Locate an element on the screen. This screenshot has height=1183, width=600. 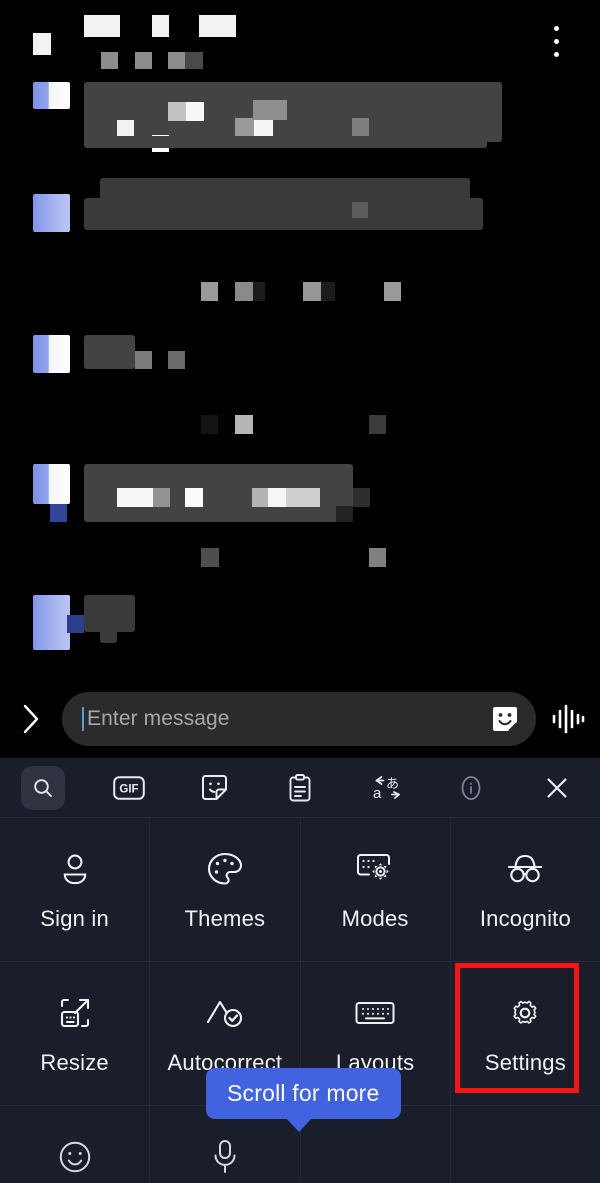
menu-item-label: Resize is located at coordinates (74, 1062).